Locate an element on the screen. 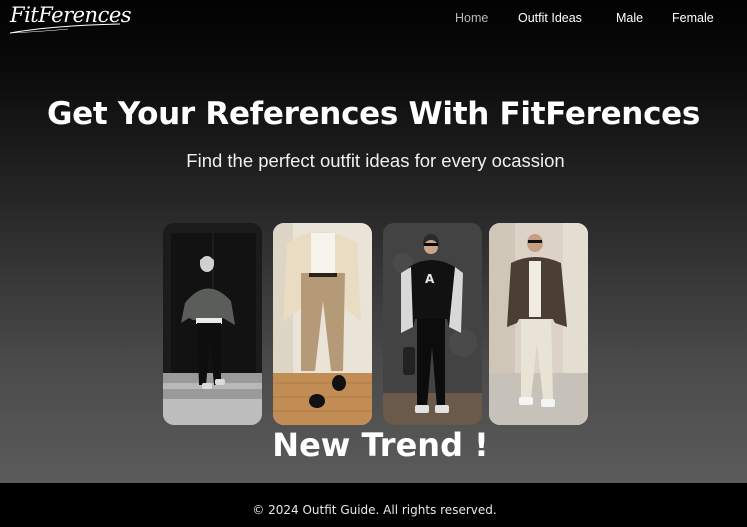  outfit-photo-grey-sweater is located at coordinates (212, 324).